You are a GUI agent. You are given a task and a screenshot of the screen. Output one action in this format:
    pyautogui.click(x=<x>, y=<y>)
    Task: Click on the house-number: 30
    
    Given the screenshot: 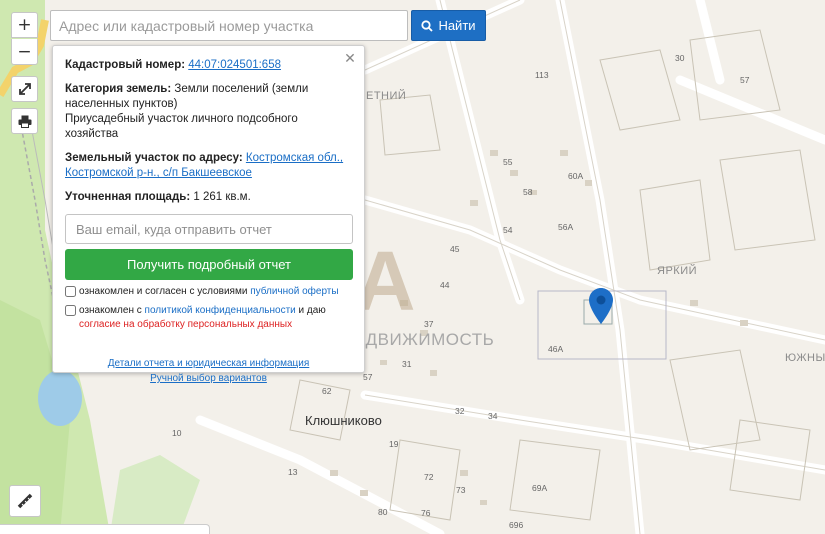 What is the action you would take?
    pyautogui.click(x=680, y=58)
    